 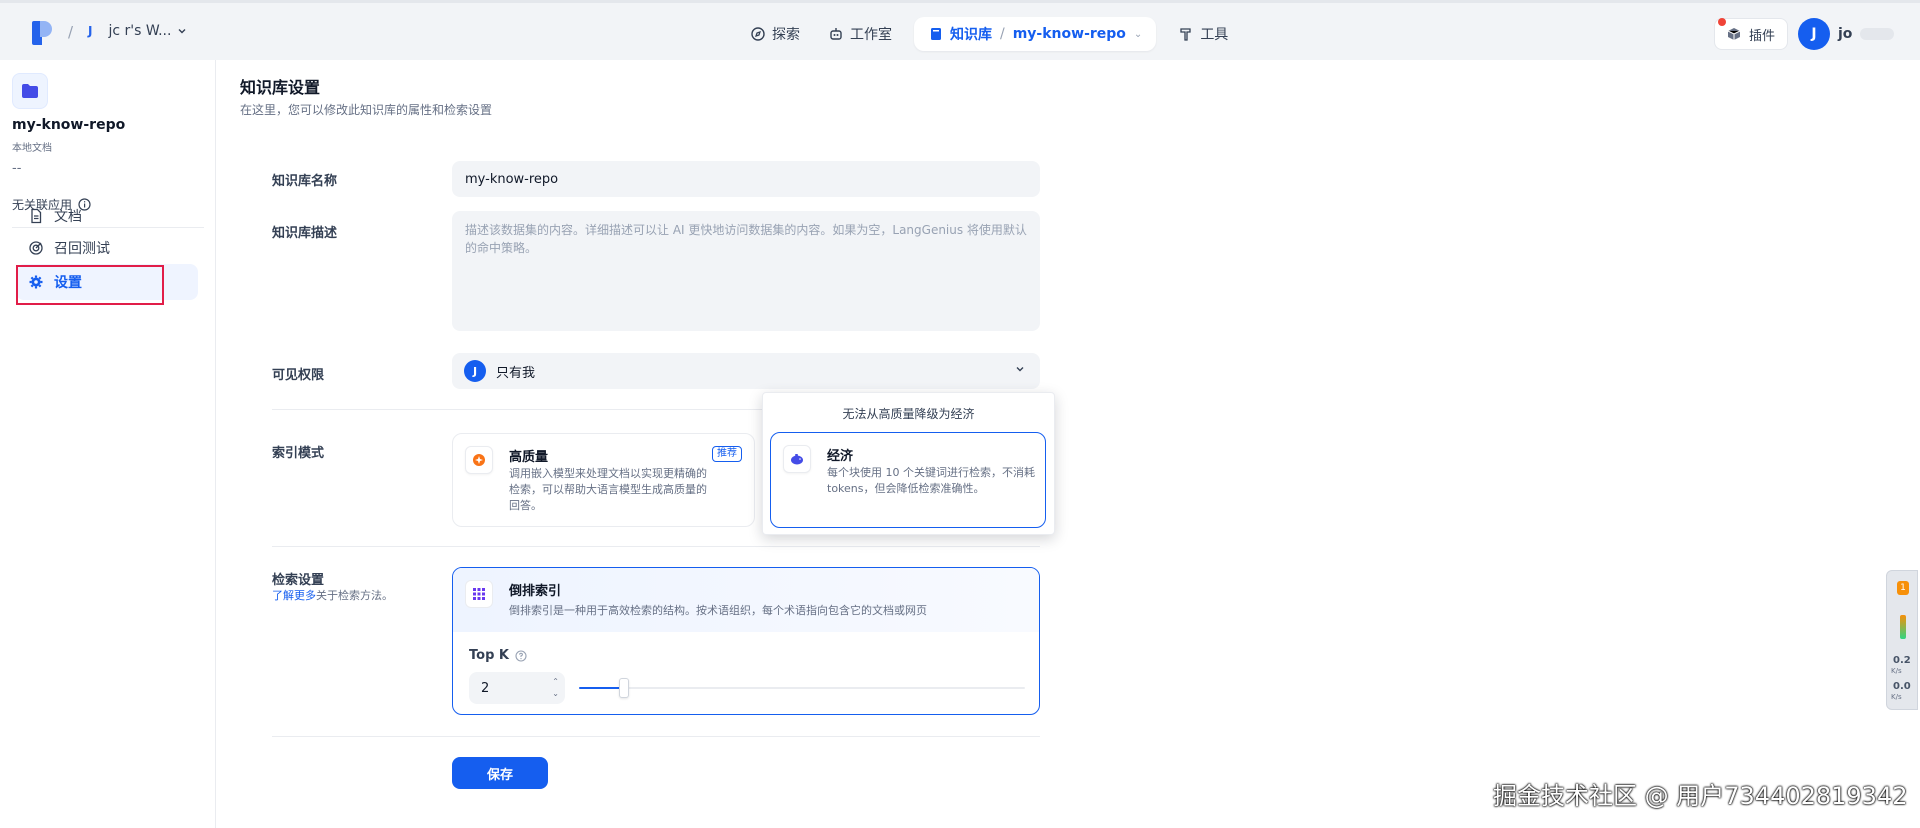 What do you see at coordinates (521, 655) in the screenshot?
I see `help-icon` at bounding box center [521, 655].